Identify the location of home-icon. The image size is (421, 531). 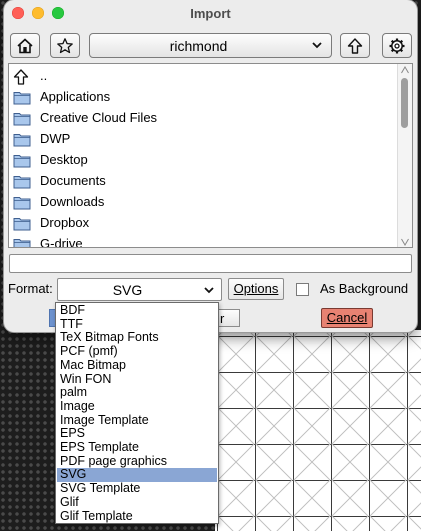
(25, 45).